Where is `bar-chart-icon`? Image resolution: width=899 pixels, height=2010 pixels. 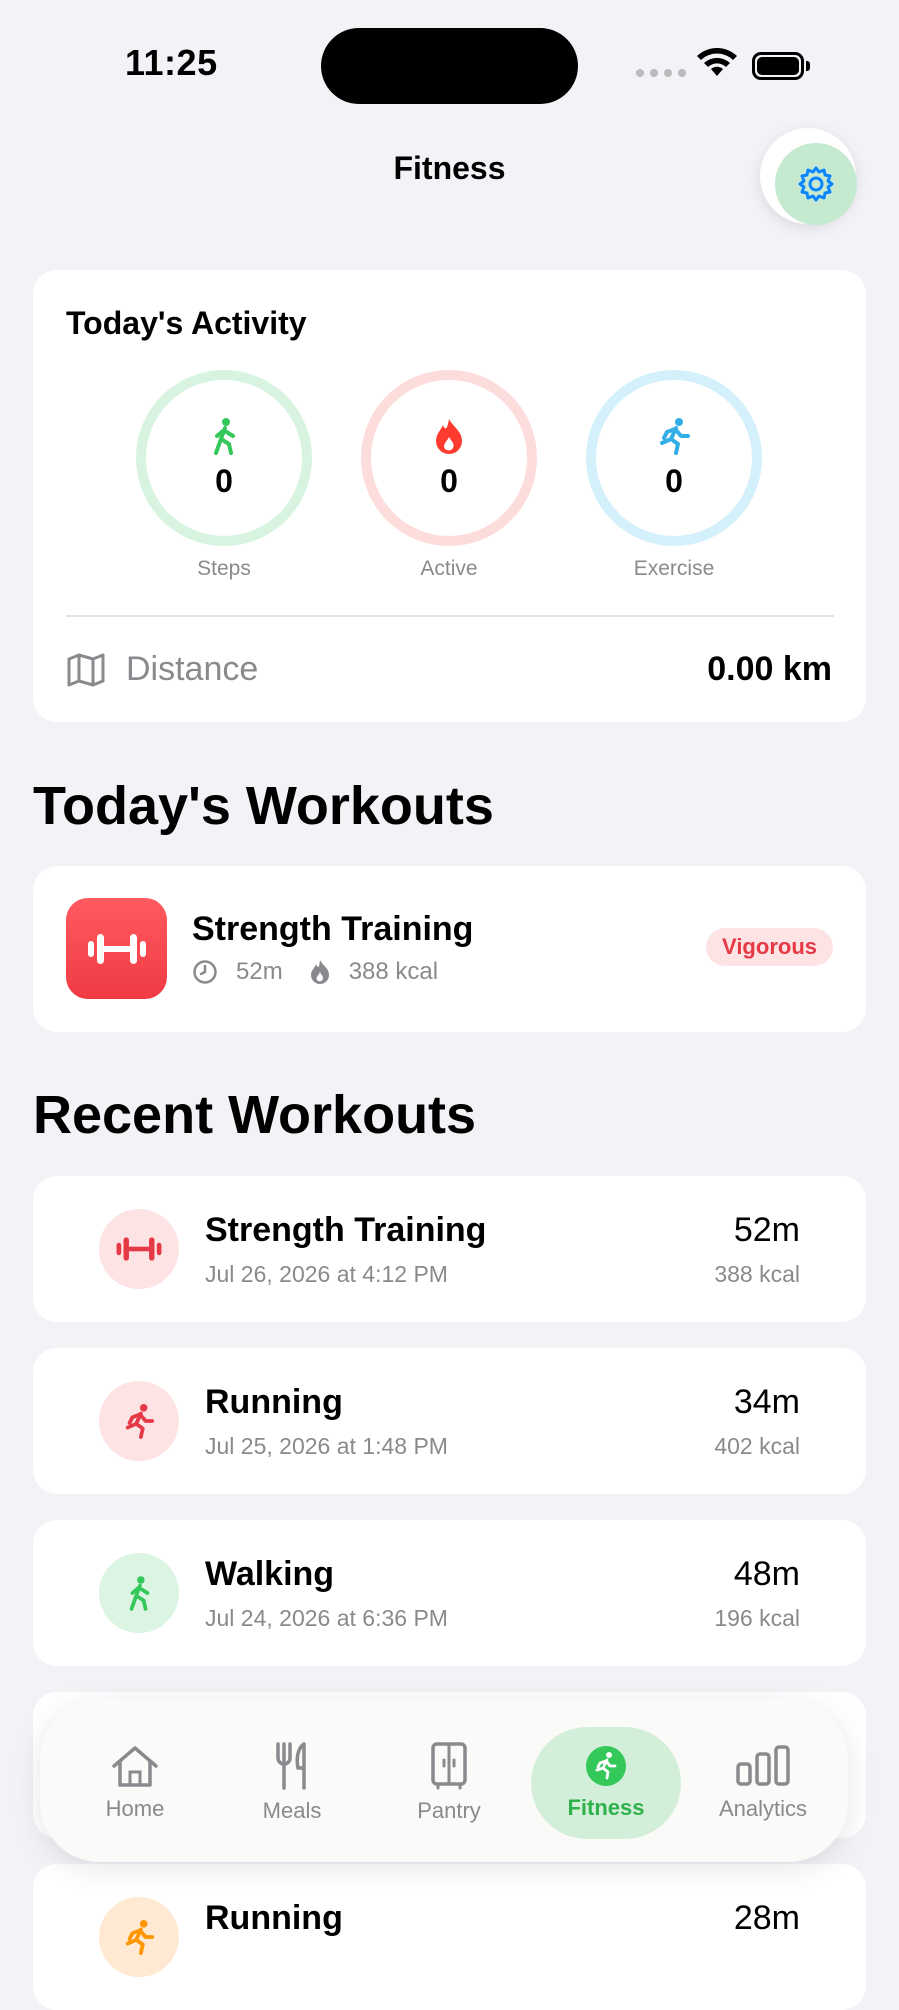 bar-chart-icon is located at coordinates (763, 1765).